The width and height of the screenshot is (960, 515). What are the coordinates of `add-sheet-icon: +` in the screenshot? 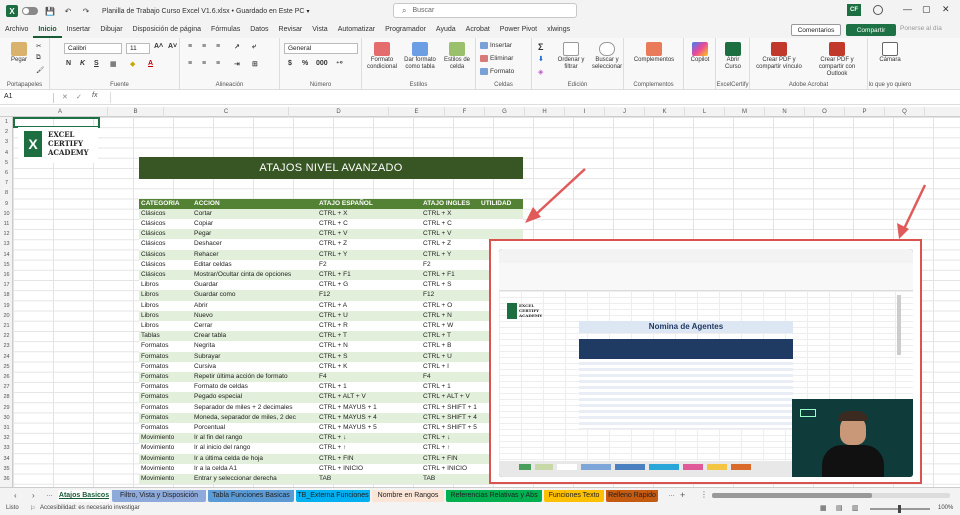 It's located at (682, 495).